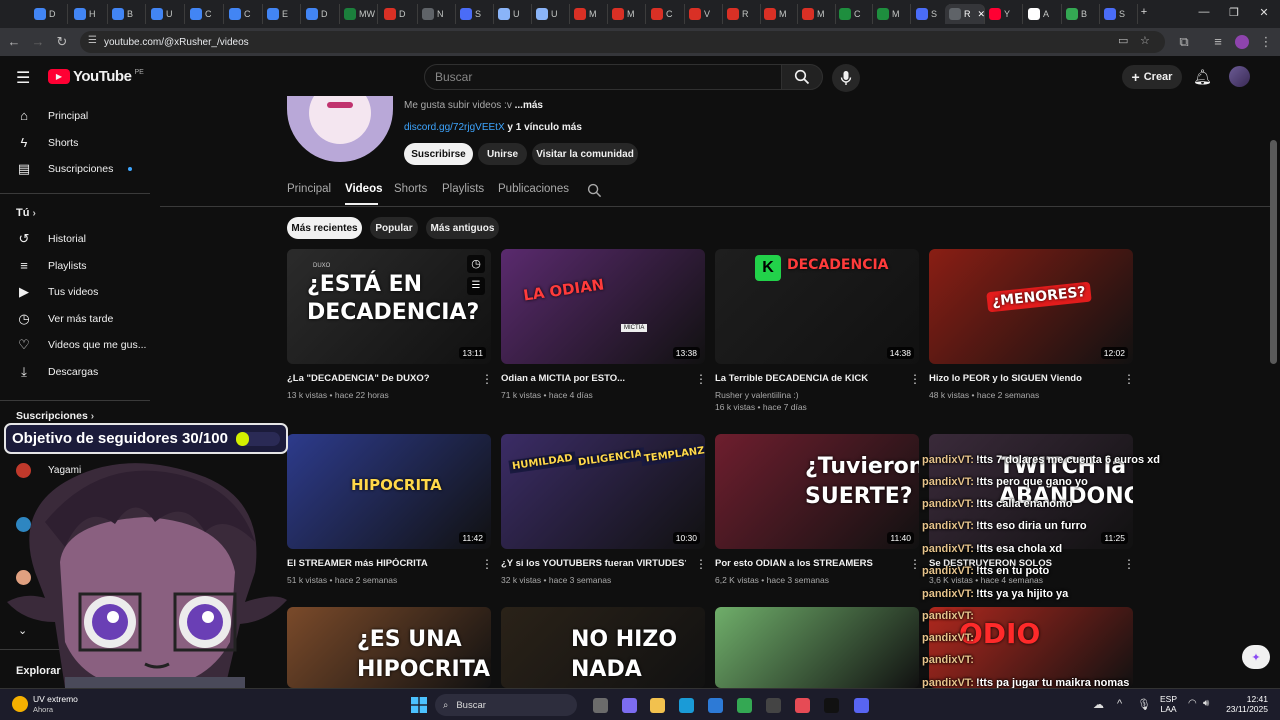  What do you see at coordinates (463, 189) in the screenshot?
I see `tab-playlists: Playlists` at bounding box center [463, 189].